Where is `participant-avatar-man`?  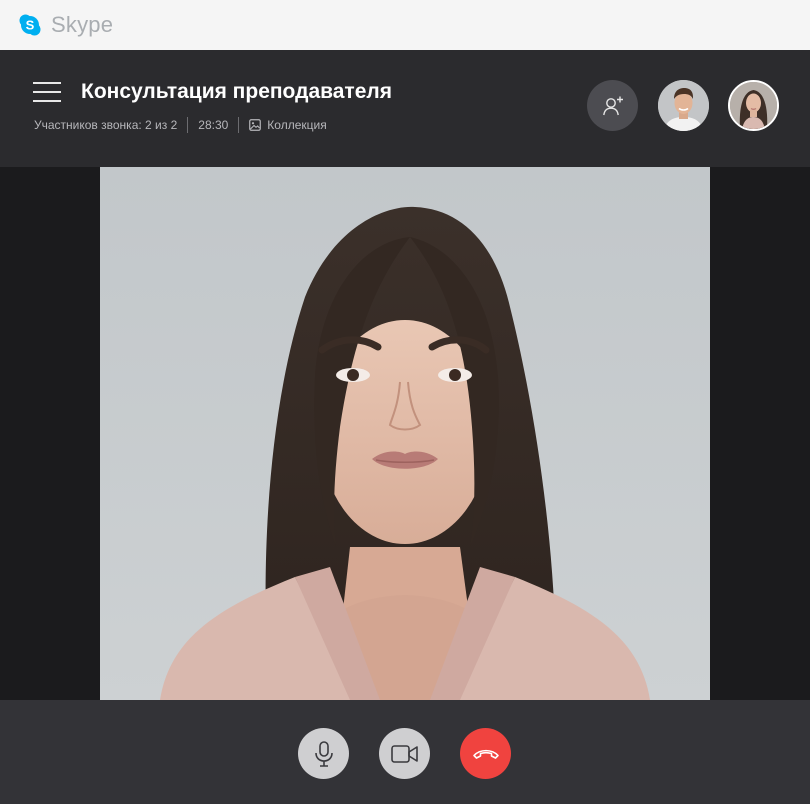 participant-avatar-man is located at coordinates (683, 105).